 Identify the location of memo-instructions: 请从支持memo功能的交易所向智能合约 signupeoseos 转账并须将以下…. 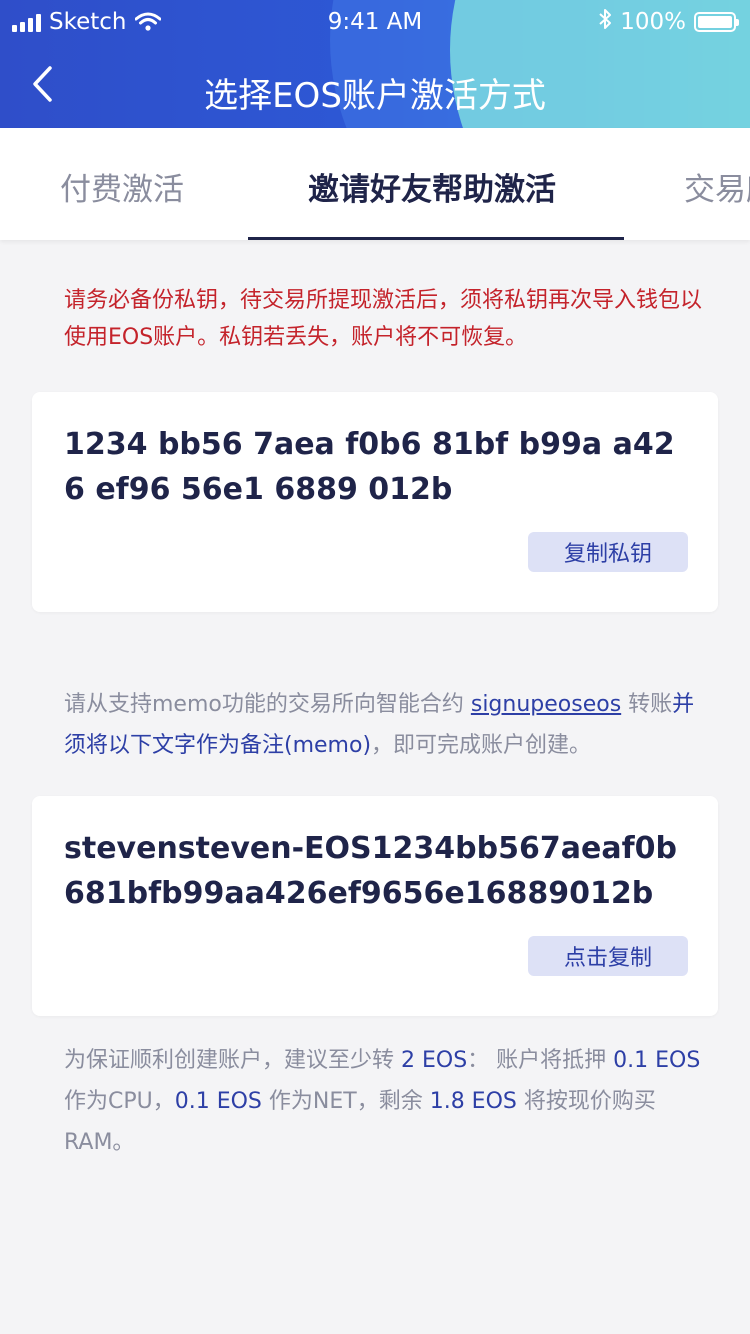
(384, 725).